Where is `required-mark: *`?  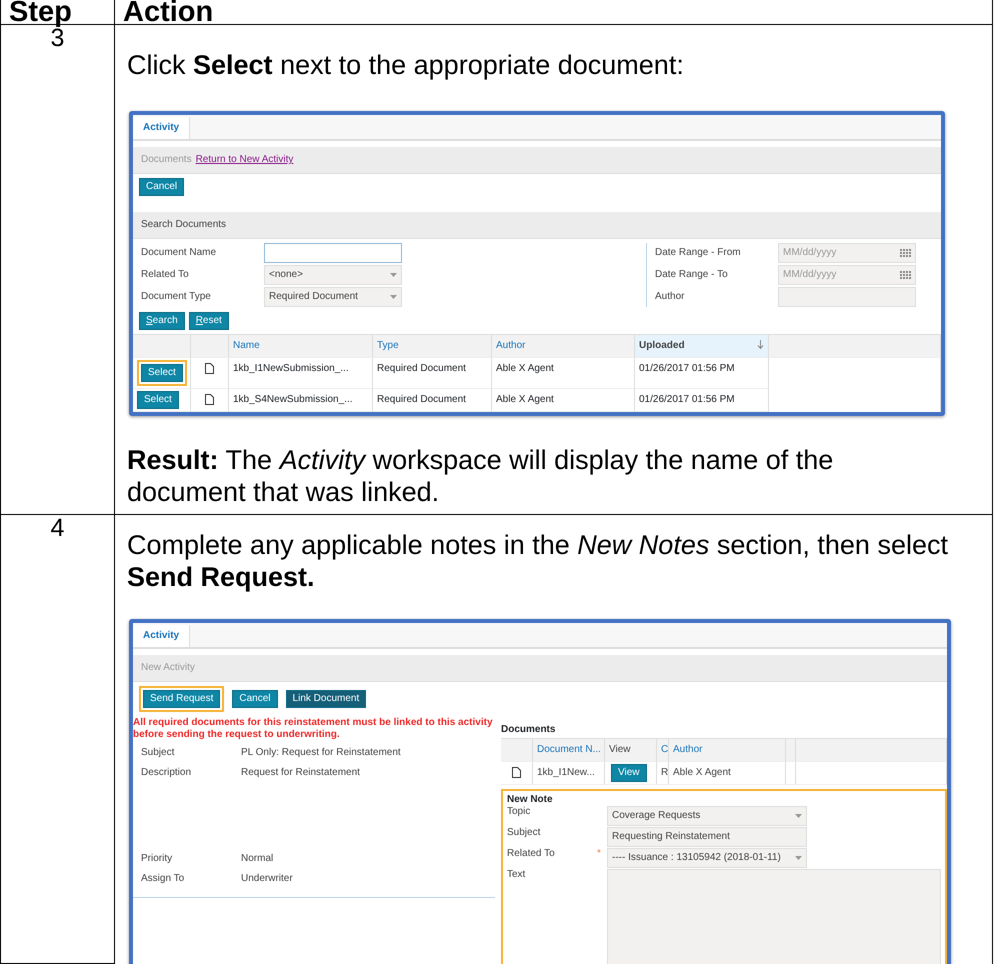 required-mark: * is located at coordinates (599, 854).